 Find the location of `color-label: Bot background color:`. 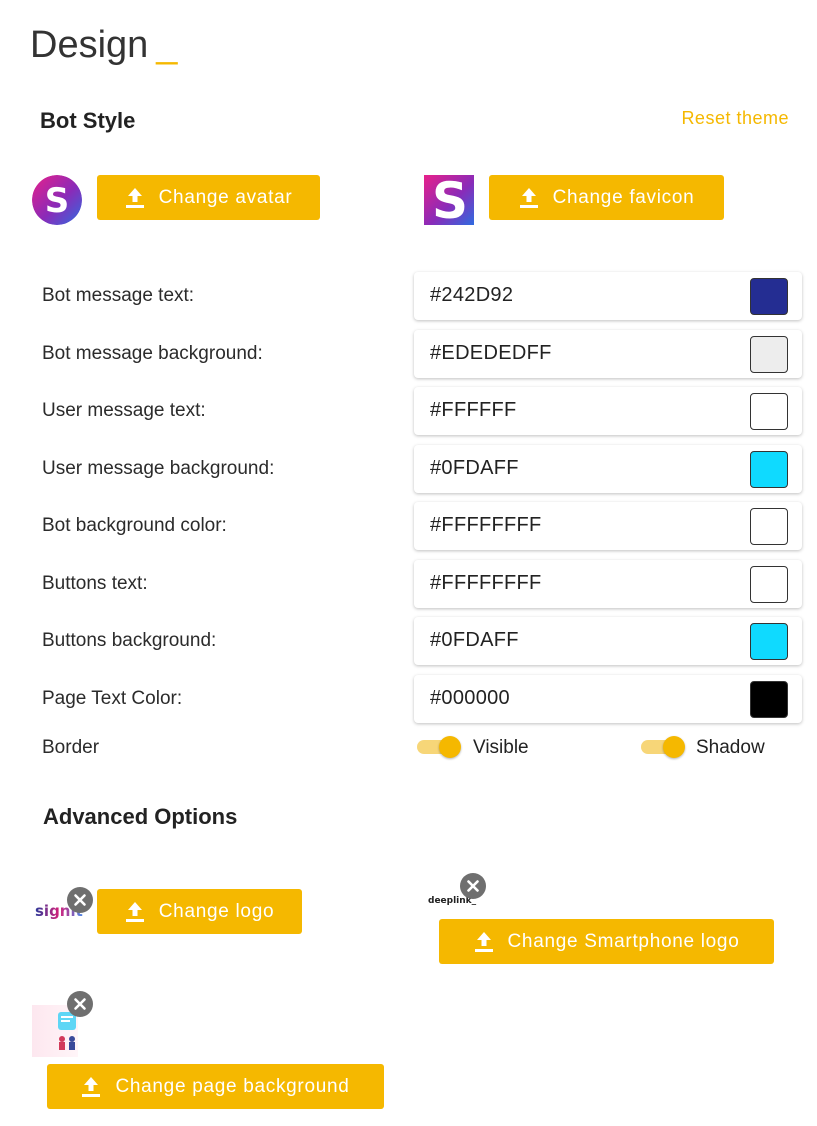

color-label: Bot background color: is located at coordinates (134, 525).